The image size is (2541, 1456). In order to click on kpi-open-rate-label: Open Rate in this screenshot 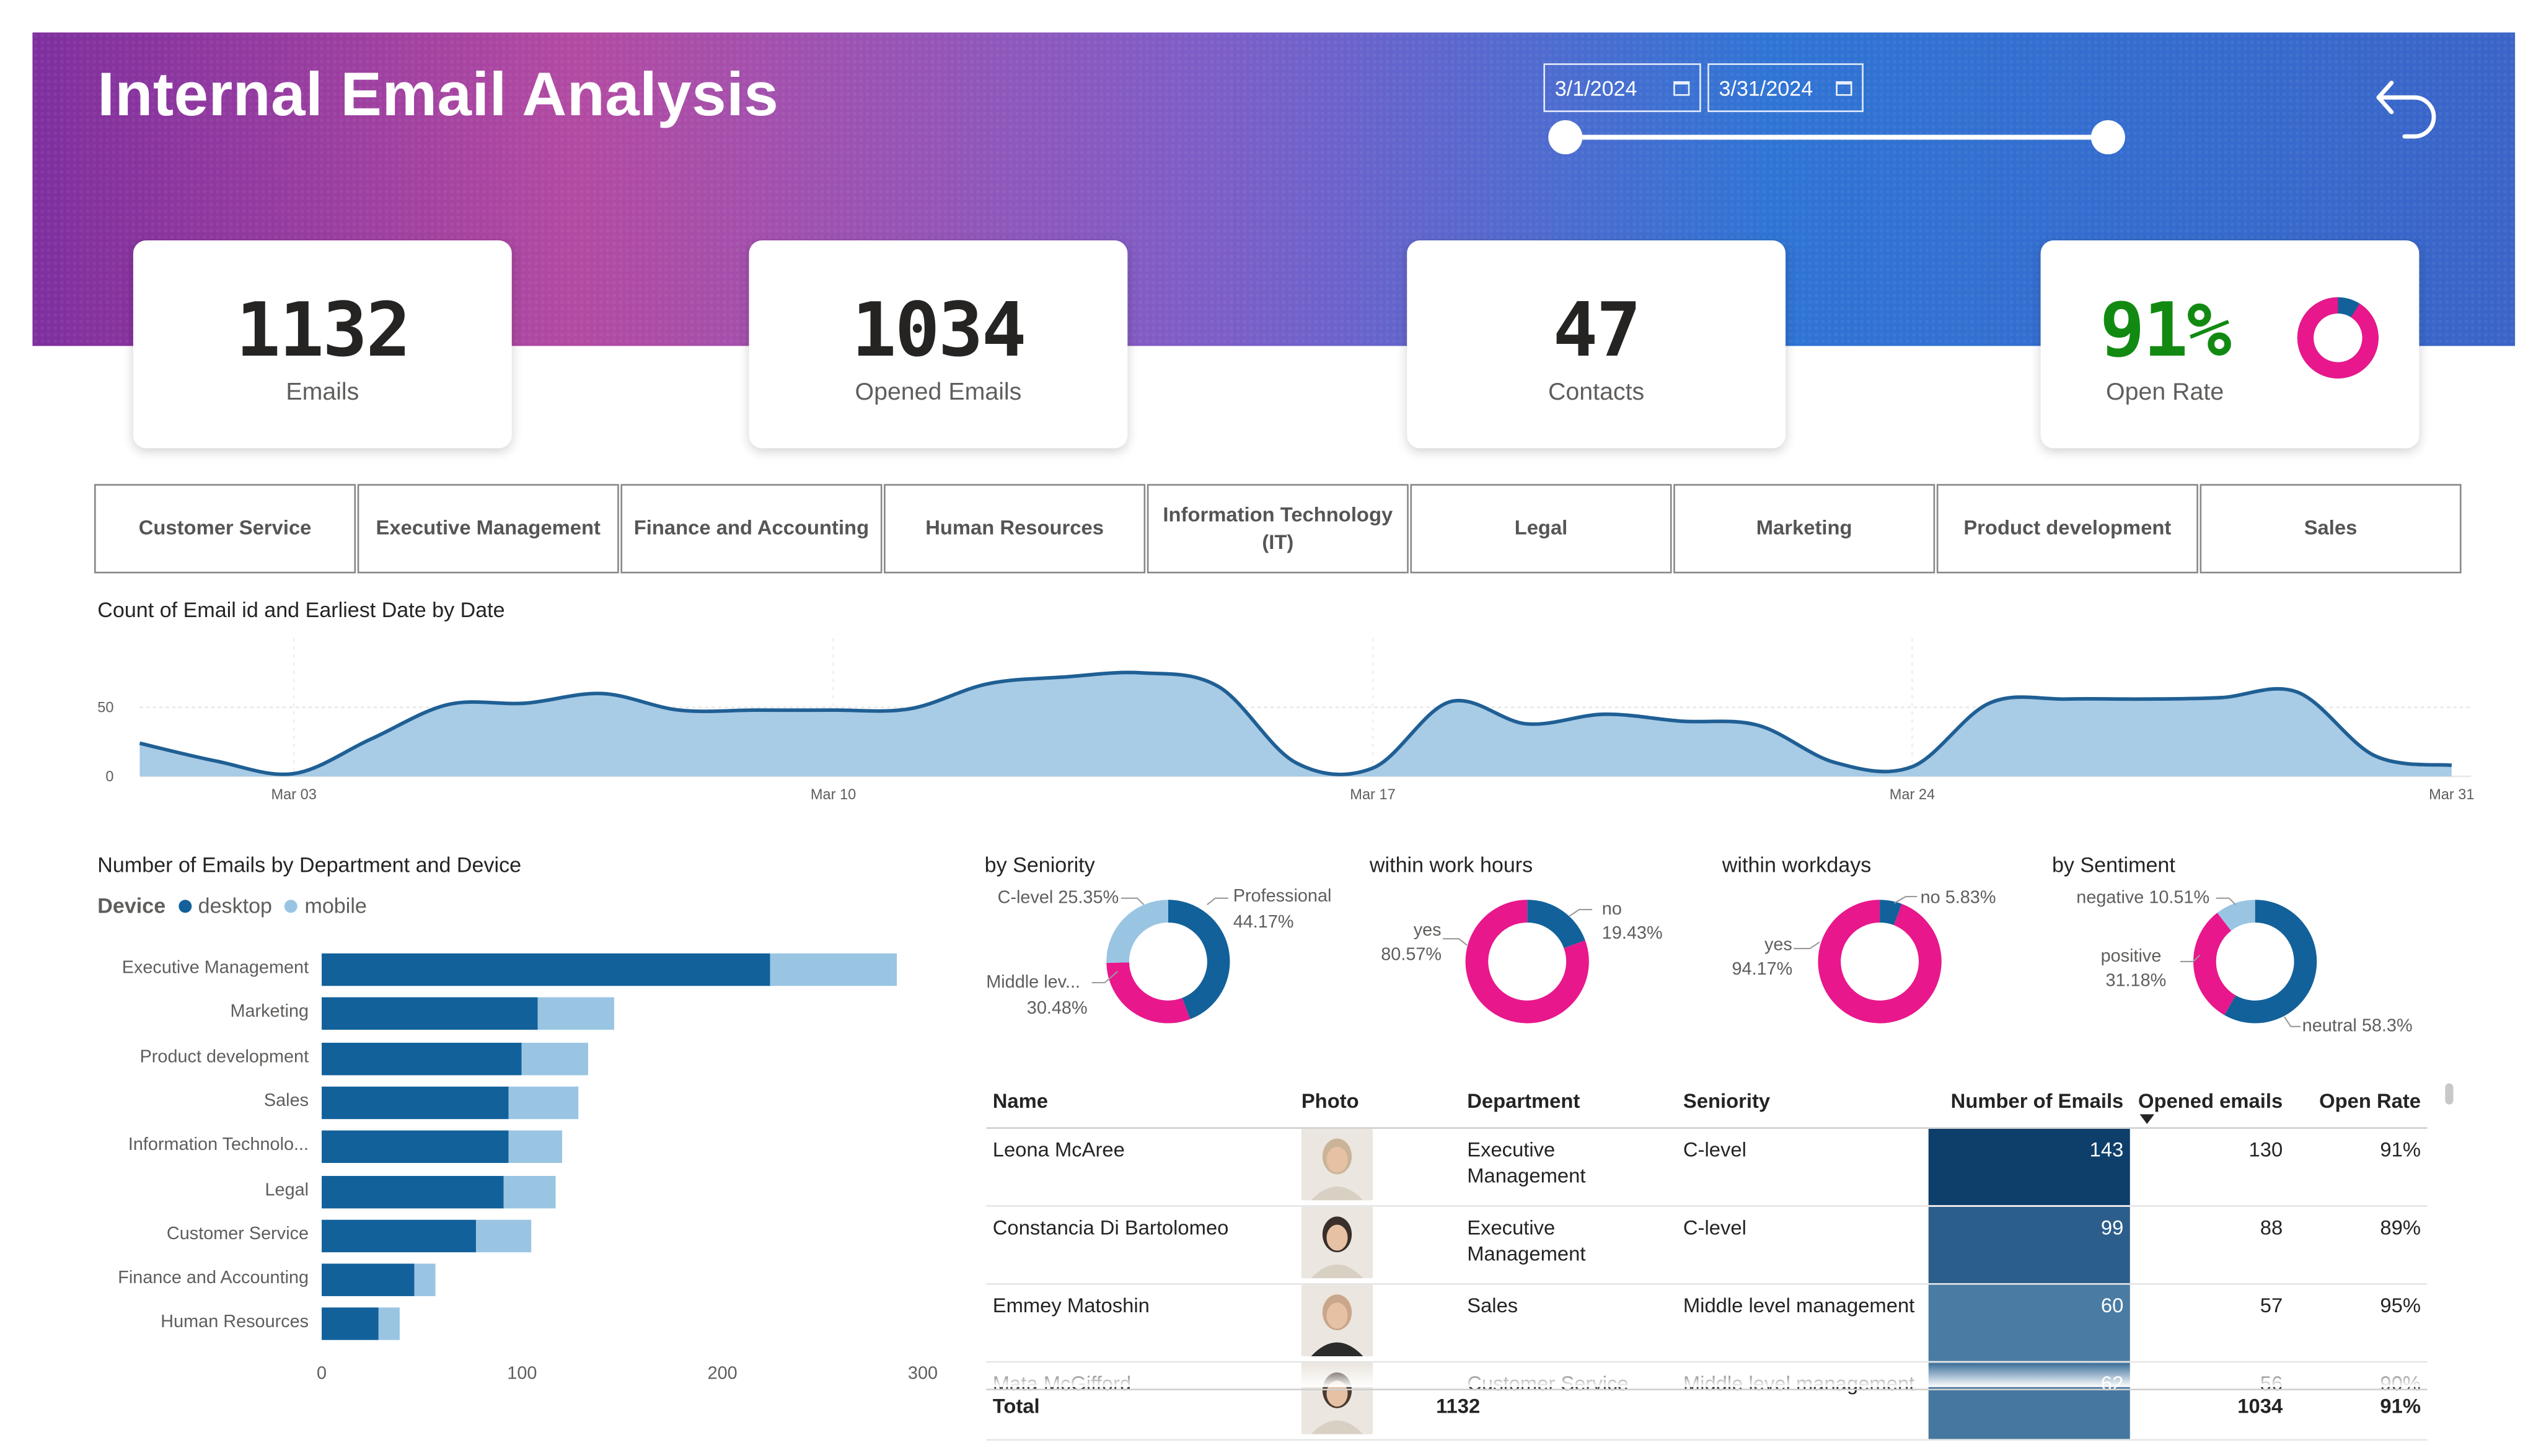, I will do `click(2165, 392)`.